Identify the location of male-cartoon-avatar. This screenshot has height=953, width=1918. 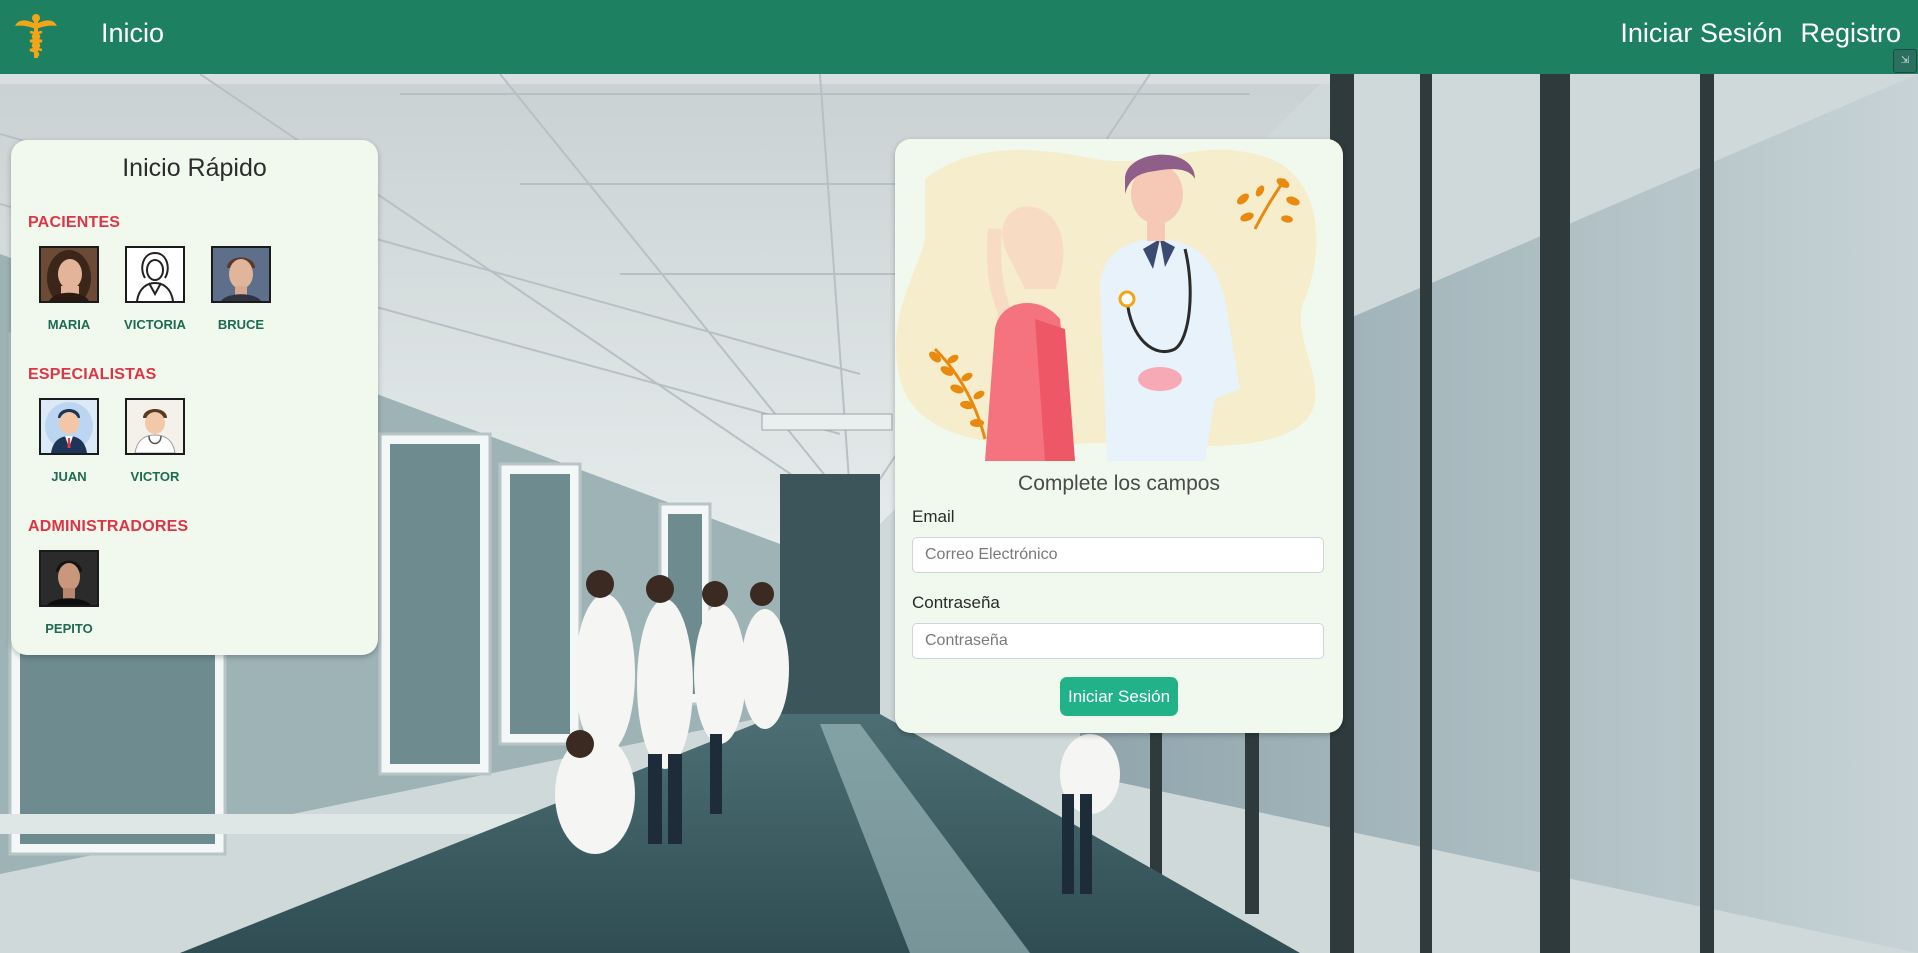
(69, 426).